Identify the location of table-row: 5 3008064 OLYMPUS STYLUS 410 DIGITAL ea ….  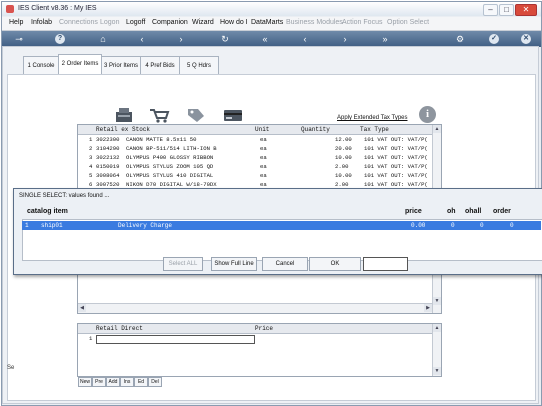
(255, 176).